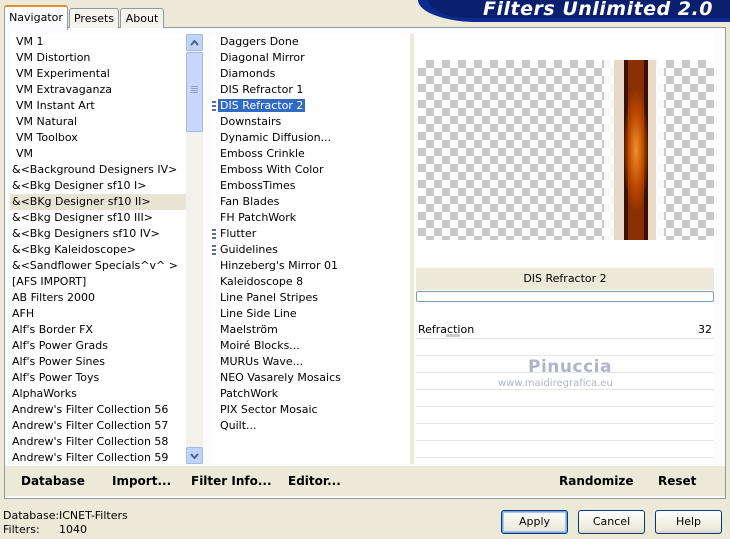 Image resolution: width=730 pixels, height=539 pixels. What do you see at coordinates (598, 10) in the screenshot?
I see `app-title: Filters Unlimited 2.0` at bounding box center [598, 10].